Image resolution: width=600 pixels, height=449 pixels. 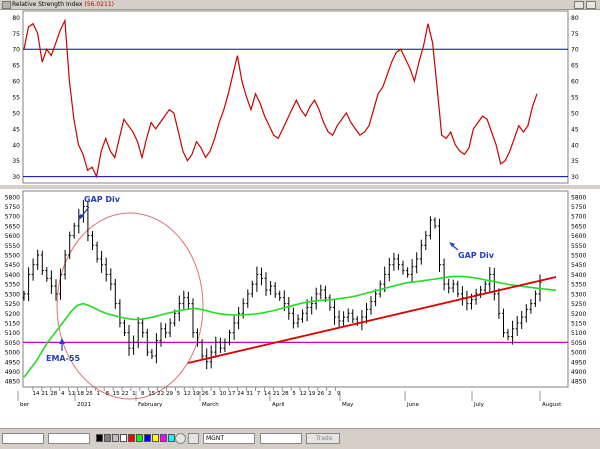 I want to click on day-tick-label: 11, so click(x=71, y=394).